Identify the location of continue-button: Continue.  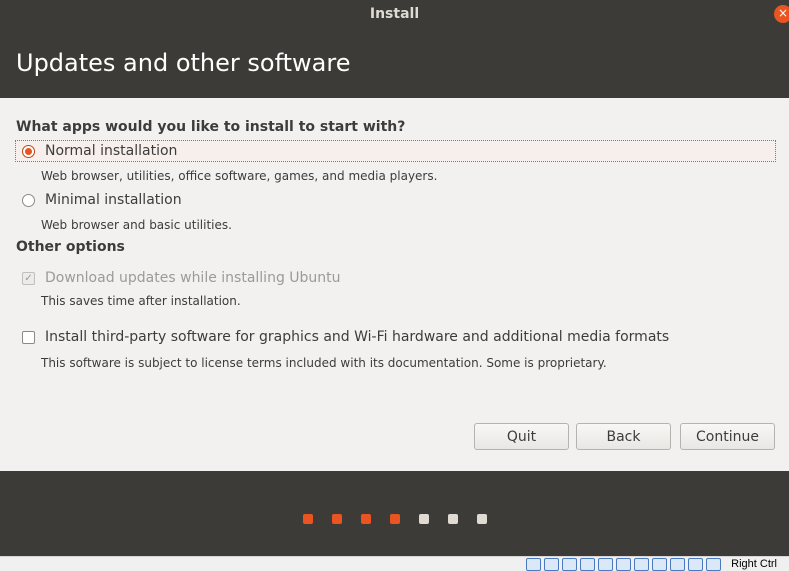
(727, 436).